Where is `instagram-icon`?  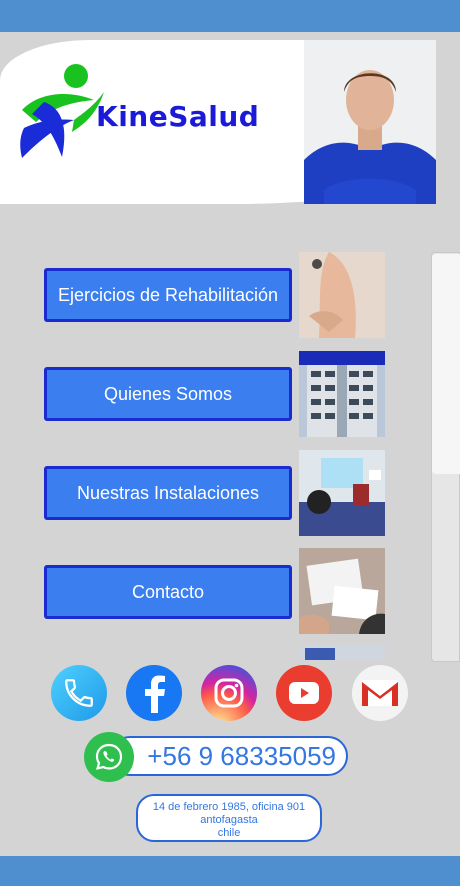
instagram-icon is located at coordinates (229, 693).